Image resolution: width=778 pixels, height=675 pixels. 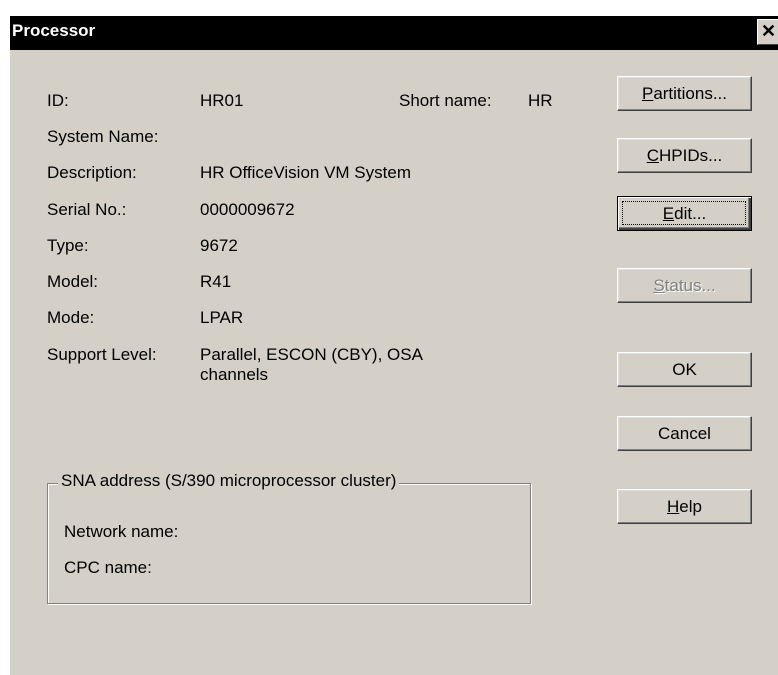 What do you see at coordinates (247, 209) in the screenshot?
I see `serial-value: 0000009672` at bounding box center [247, 209].